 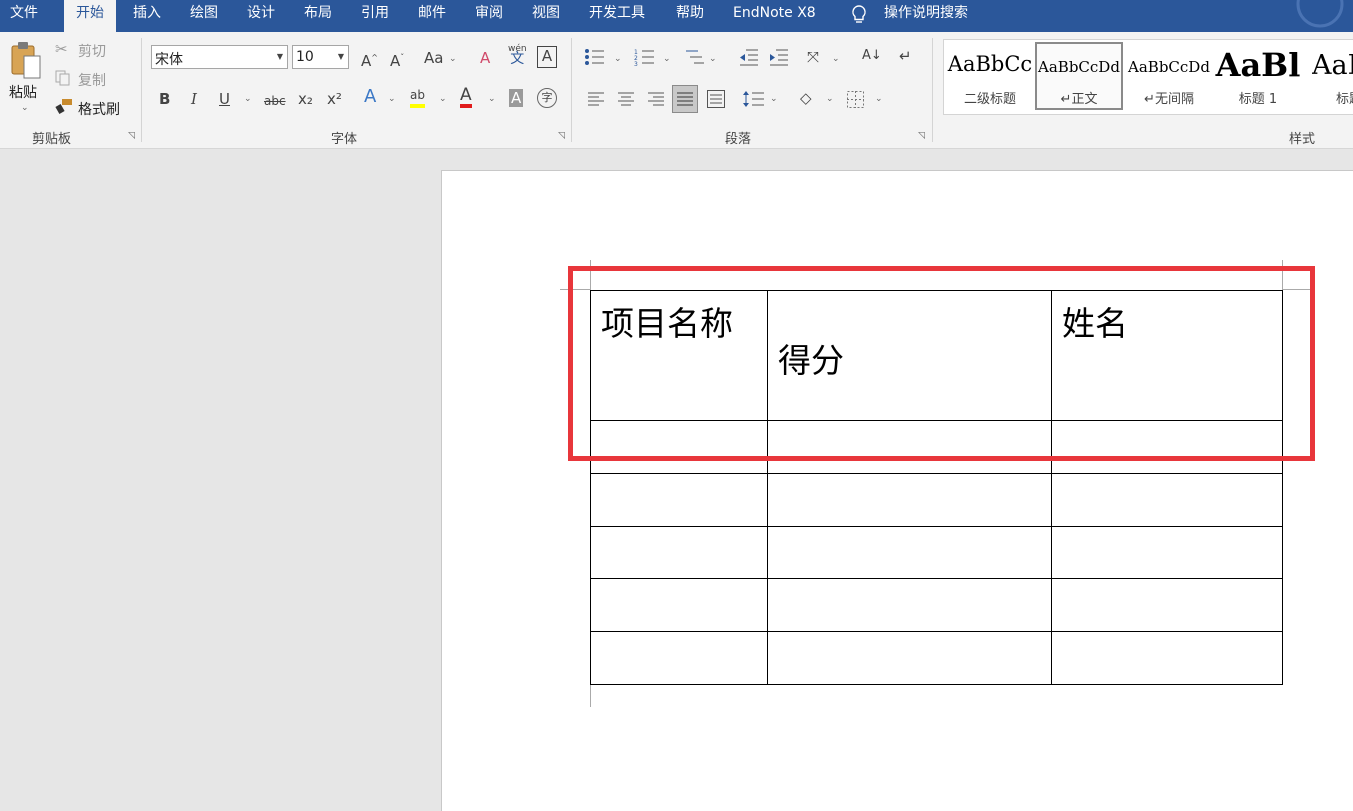 What do you see at coordinates (749, 57) in the screenshot?
I see `decrease-indent-icon` at bounding box center [749, 57].